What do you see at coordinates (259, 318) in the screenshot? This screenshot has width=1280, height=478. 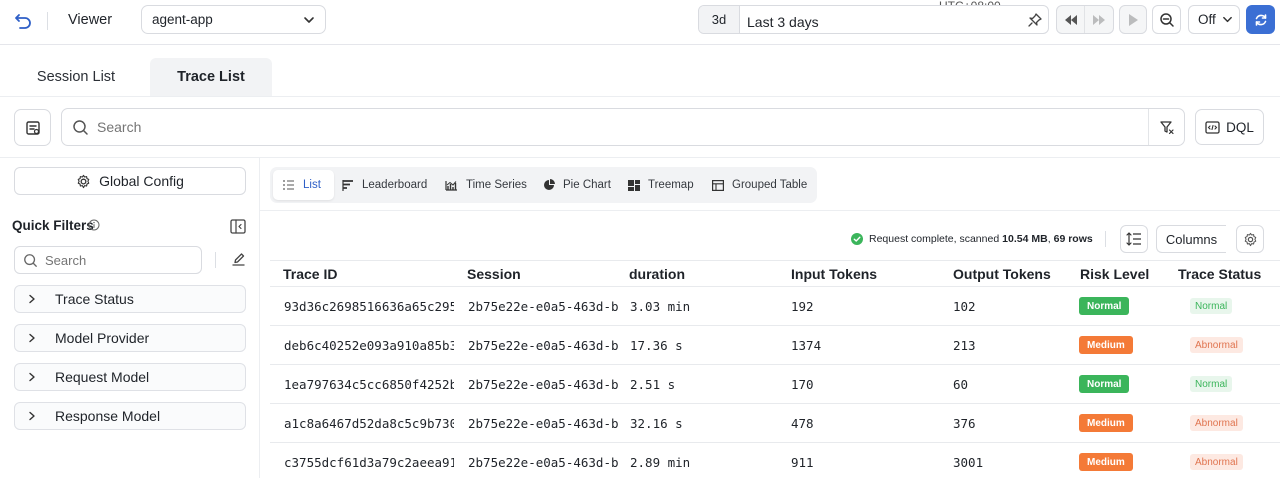 I see `sidebar-border` at bounding box center [259, 318].